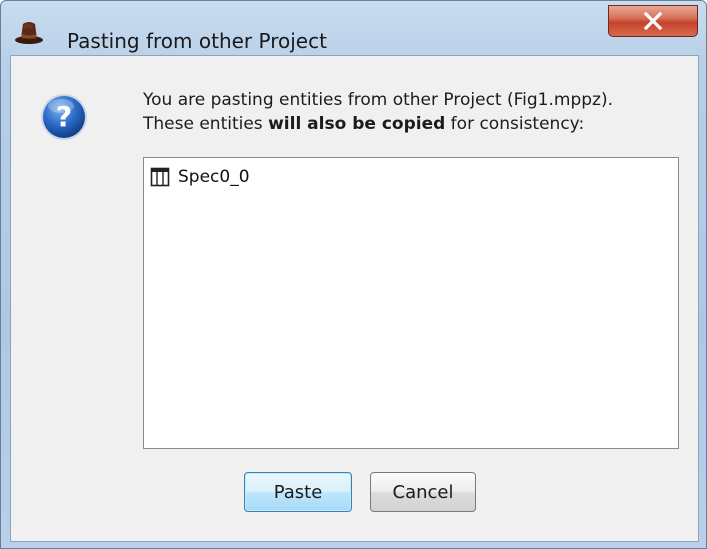 This screenshot has height=549, width=707. I want to click on window-title: Pasting from other Project, so click(197, 41).